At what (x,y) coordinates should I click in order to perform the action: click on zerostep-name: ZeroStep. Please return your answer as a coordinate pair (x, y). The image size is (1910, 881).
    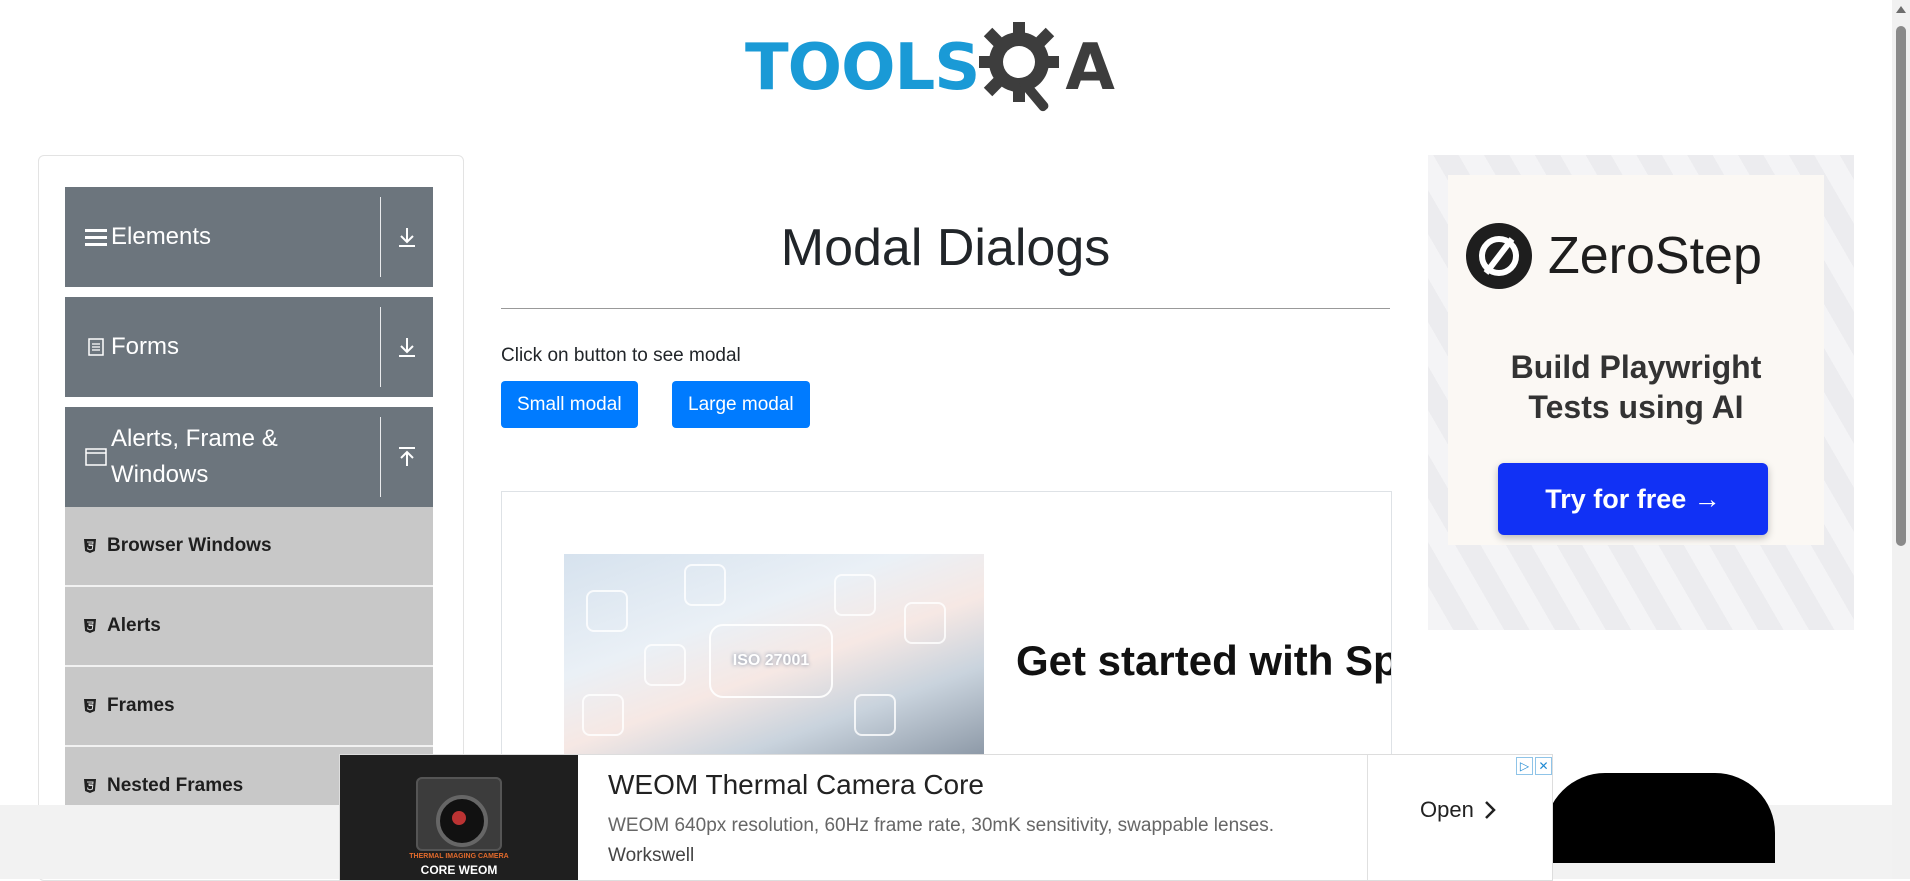
    Looking at the image, I should click on (1655, 256).